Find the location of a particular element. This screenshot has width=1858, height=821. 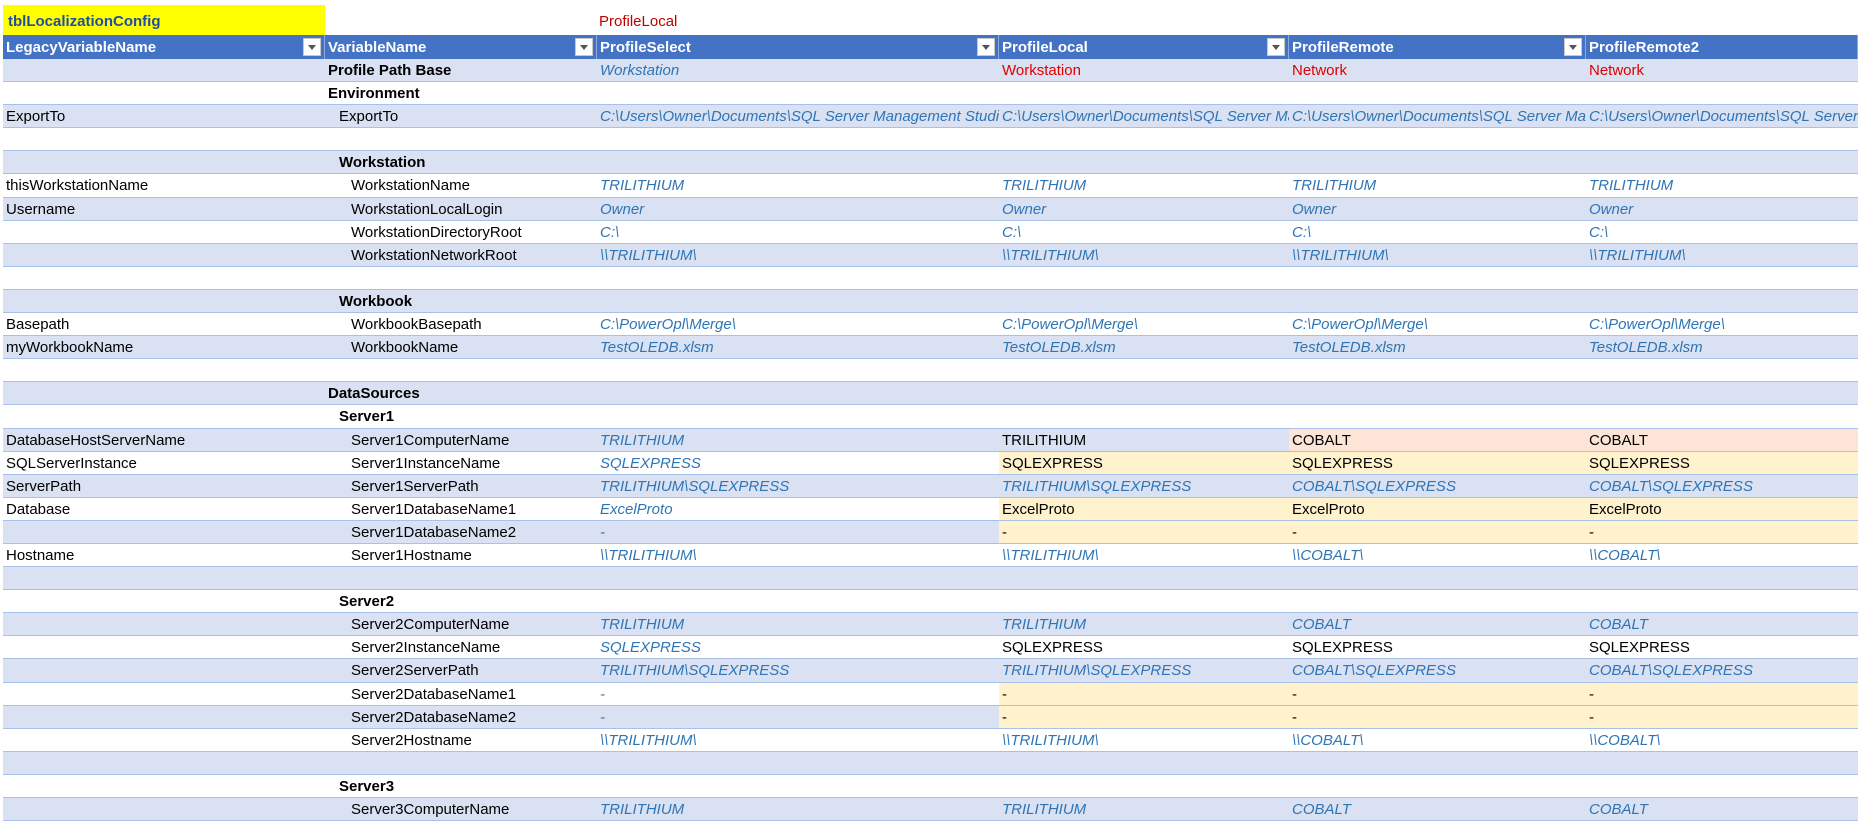

cell-variable-name: Server2DatabaseName1 is located at coordinates (461, 694).